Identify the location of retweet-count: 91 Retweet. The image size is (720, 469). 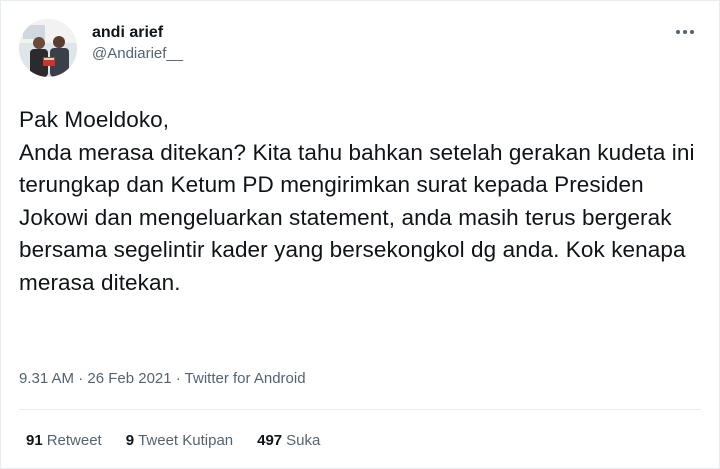
(64, 441).